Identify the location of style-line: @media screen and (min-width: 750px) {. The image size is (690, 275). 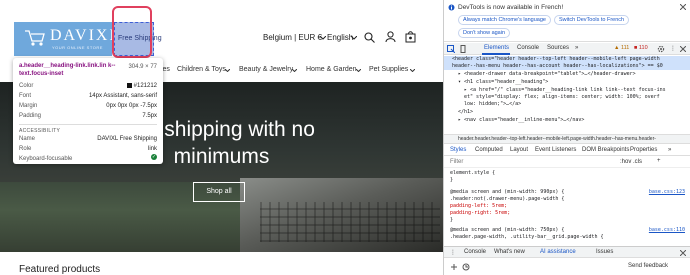
(507, 230).